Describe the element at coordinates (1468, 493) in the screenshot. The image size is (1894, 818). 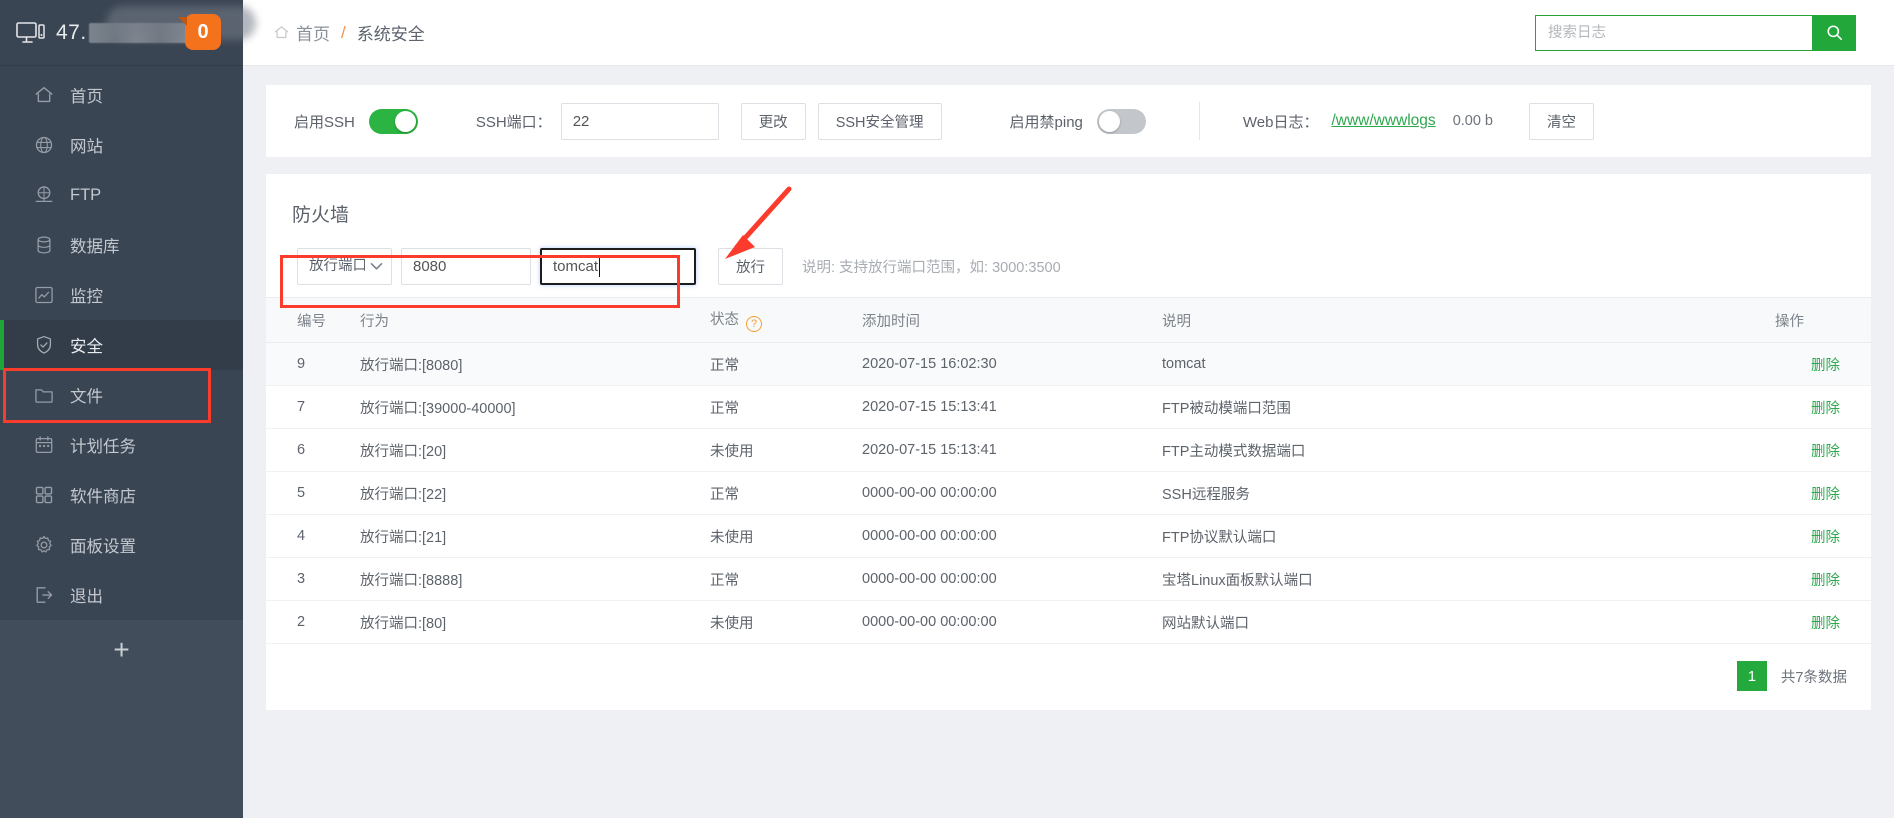
I see `cell-desc: SSH远程服务` at that location.